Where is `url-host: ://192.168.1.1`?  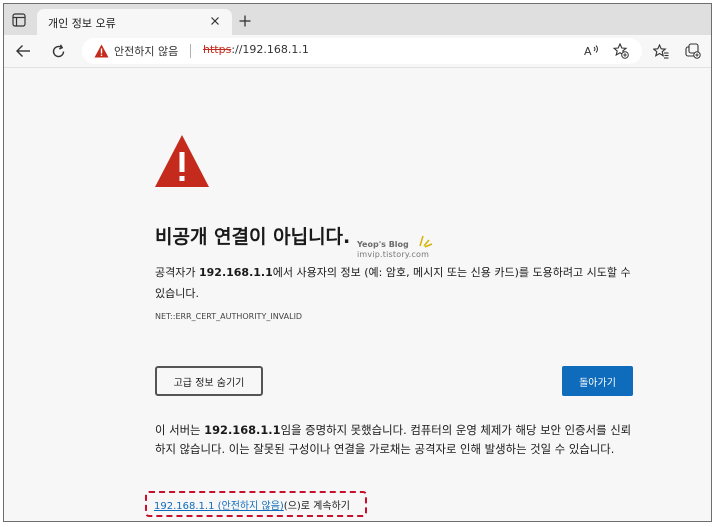 url-host: ://192.168.1.1 is located at coordinates (270, 49).